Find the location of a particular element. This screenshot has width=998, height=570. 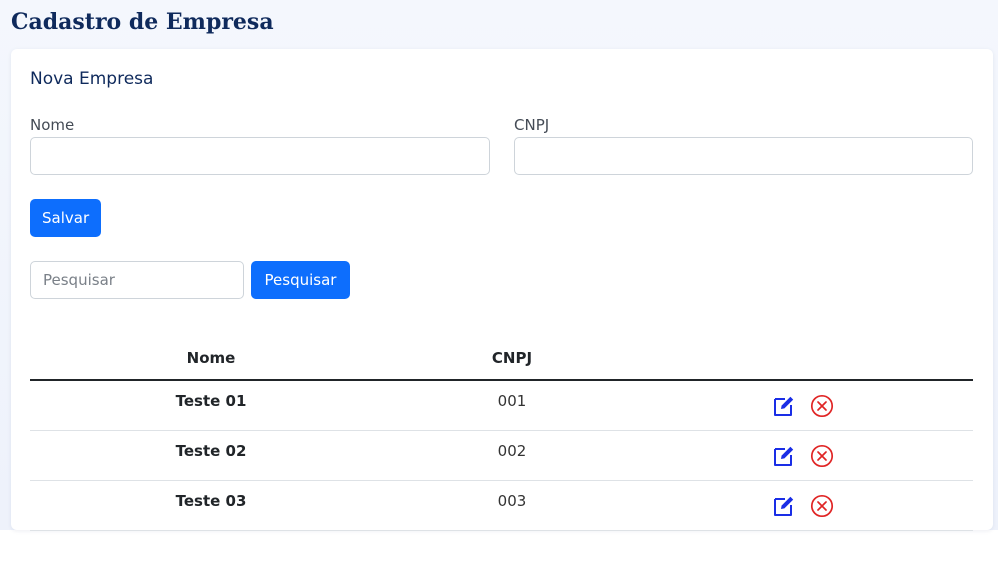

table-row: Teste 01 001 is located at coordinates (501, 406).